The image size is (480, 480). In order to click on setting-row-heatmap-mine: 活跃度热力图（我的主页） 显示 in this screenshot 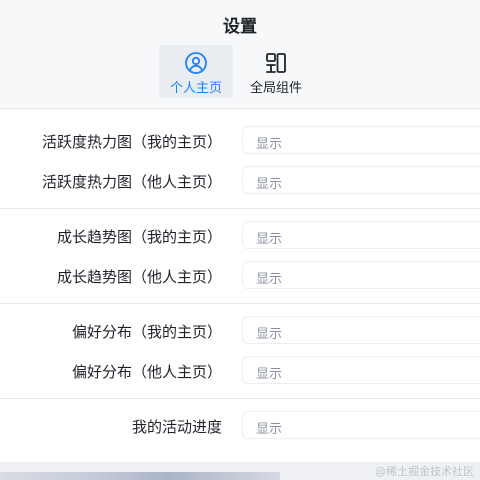, I will do `click(240, 141)`.